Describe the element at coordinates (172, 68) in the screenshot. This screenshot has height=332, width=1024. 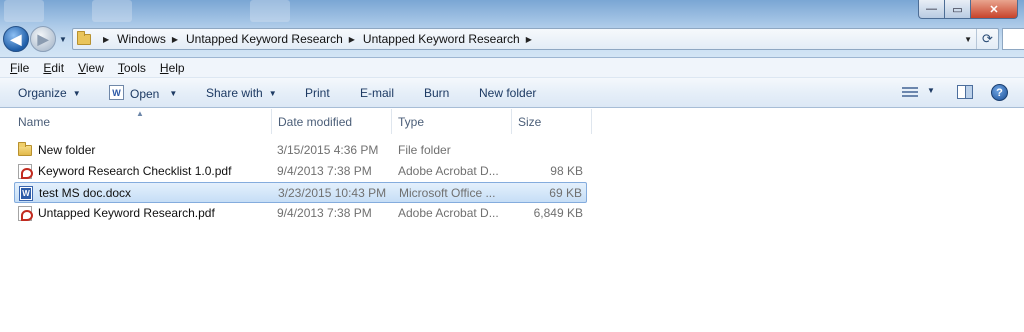
I see `menu-help: Help` at that location.